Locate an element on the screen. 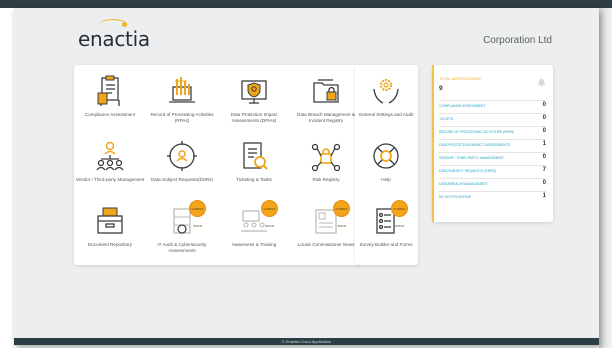 This screenshot has width=612, height=348. stat-name: TICKETS is located at coordinates (446, 119).